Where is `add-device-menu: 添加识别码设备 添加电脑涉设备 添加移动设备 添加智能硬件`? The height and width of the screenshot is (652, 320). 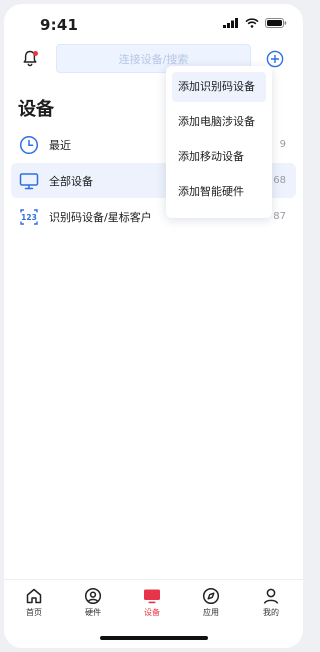
add-device-menu: 添加识别码设备 添加电脑涉设备 添加移动设备 添加智能硬件 is located at coordinates (219, 142).